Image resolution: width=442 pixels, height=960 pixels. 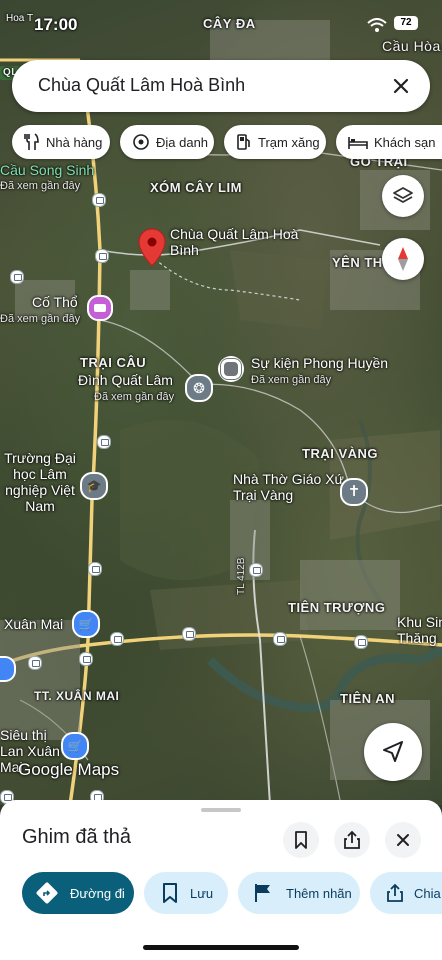 I want to click on chip-label: Nhà hàng, so click(x=74, y=142).